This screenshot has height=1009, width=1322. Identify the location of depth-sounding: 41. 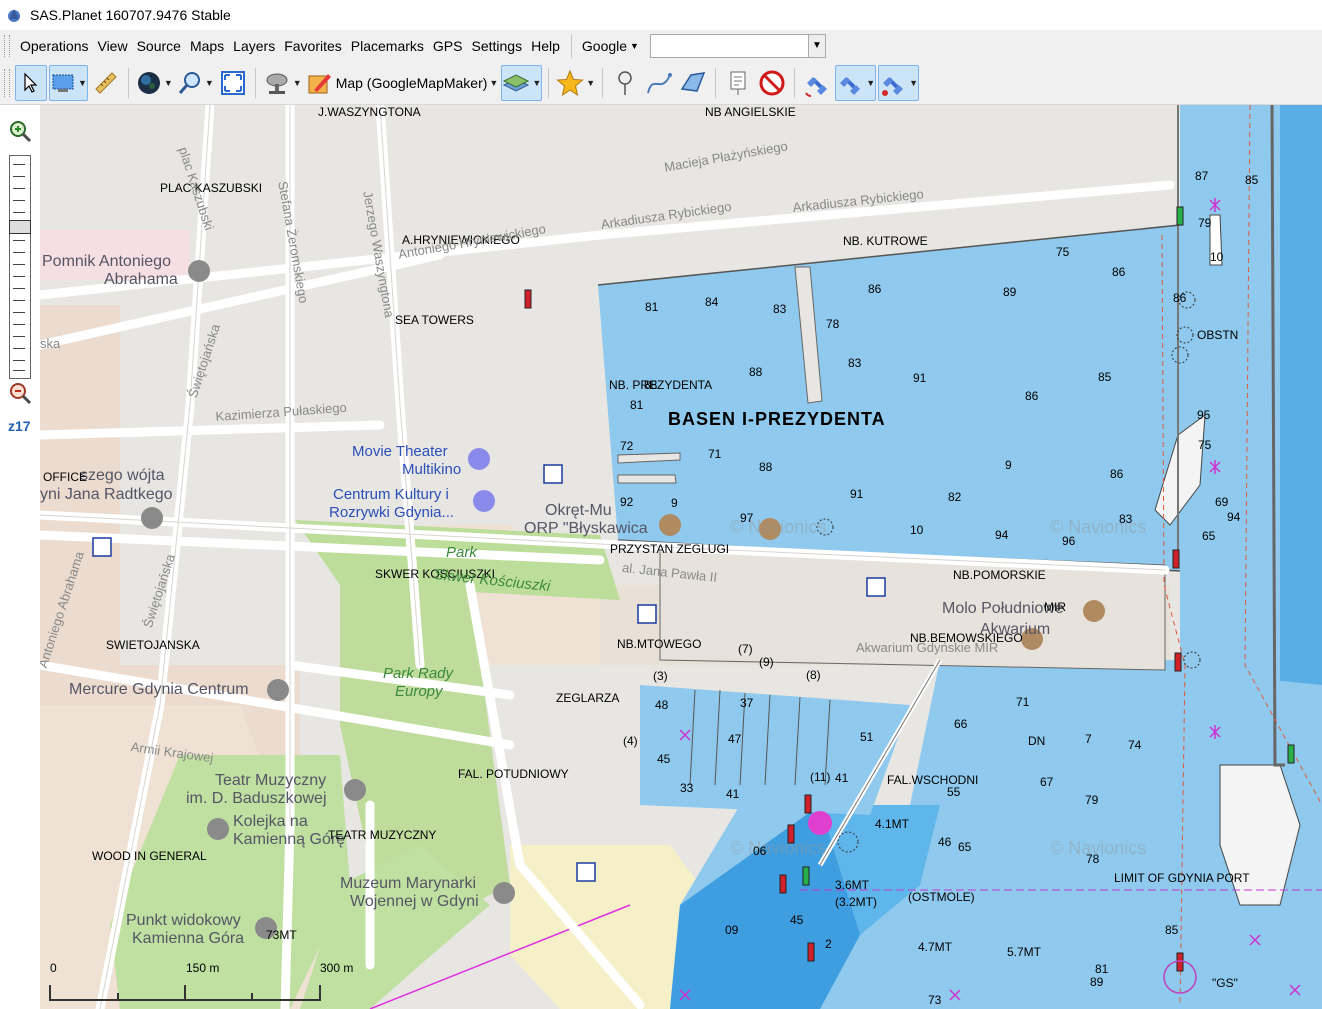
(842, 778).